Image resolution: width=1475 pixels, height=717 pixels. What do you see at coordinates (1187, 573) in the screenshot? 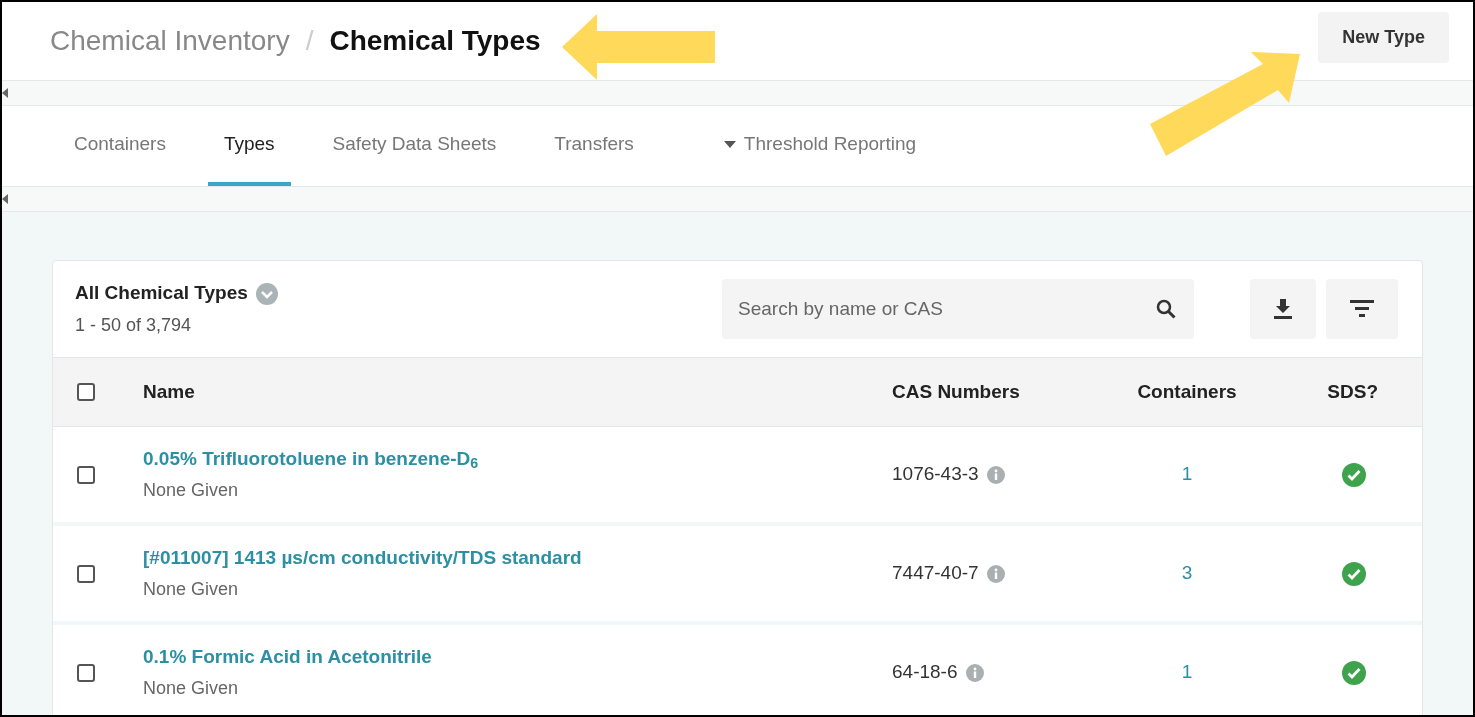
I see `container-count-link: 3` at bounding box center [1187, 573].